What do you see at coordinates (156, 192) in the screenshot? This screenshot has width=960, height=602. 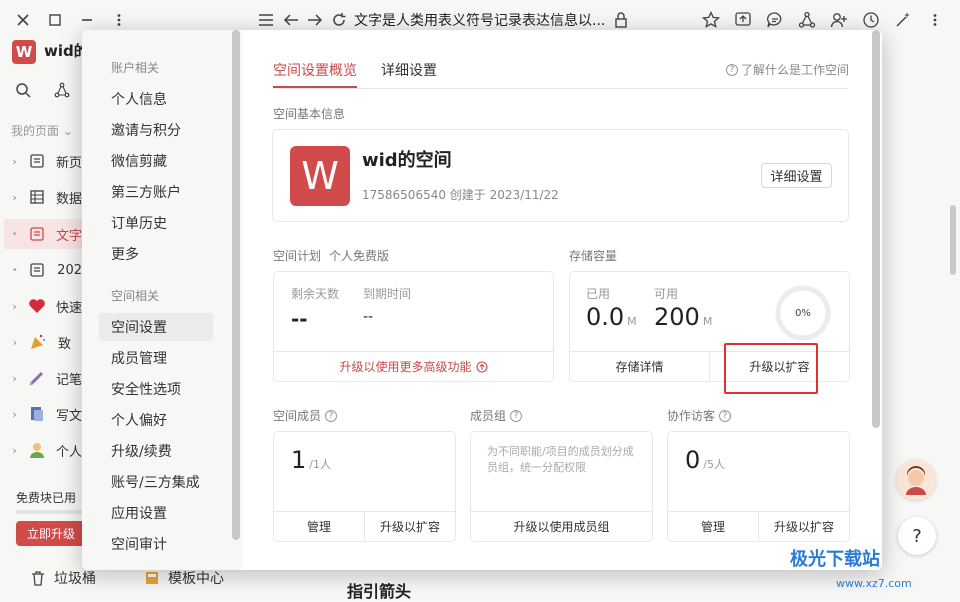 I see `nav-item-third-party: 第三方账户` at bounding box center [156, 192].